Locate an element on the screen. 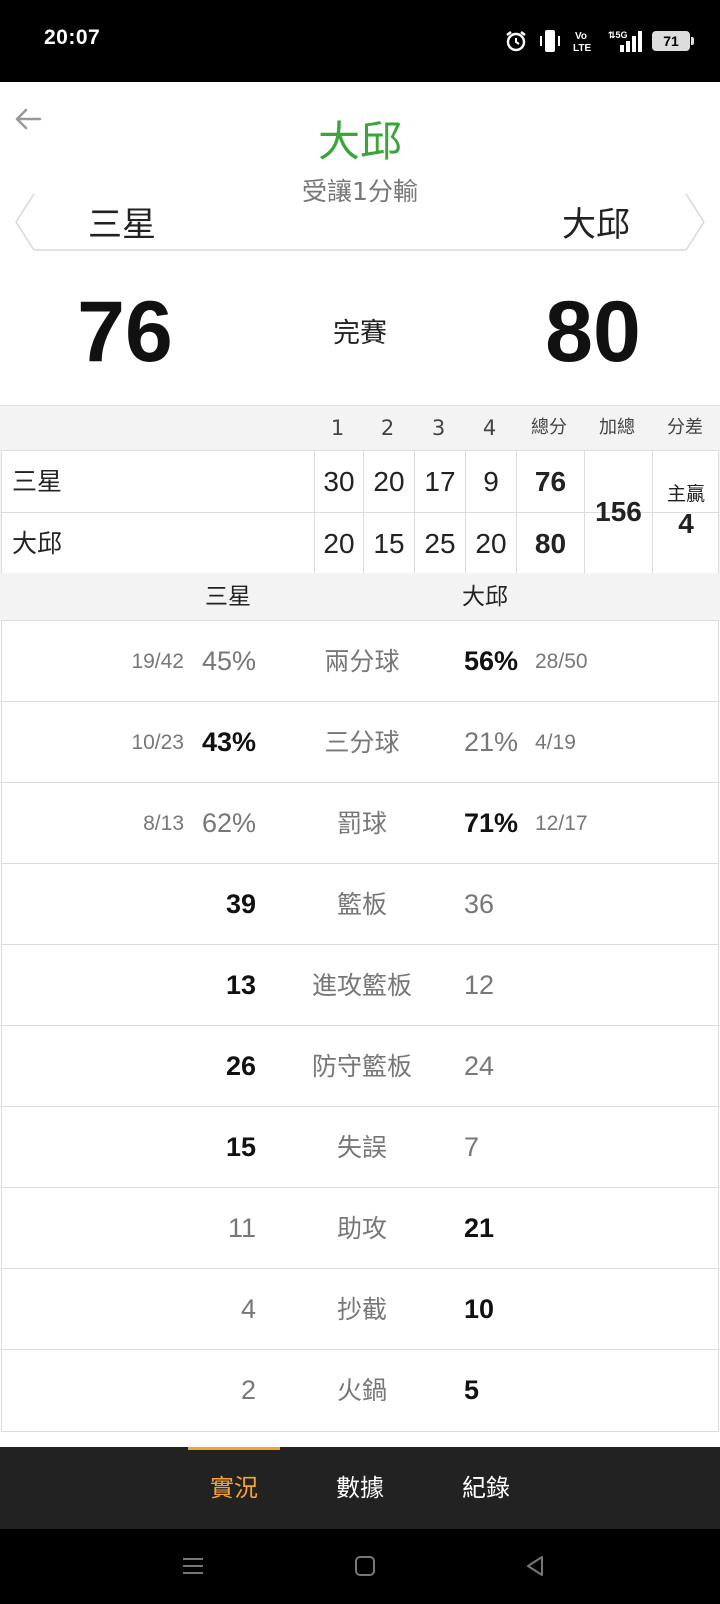  home-icon is located at coordinates (365, 1566).